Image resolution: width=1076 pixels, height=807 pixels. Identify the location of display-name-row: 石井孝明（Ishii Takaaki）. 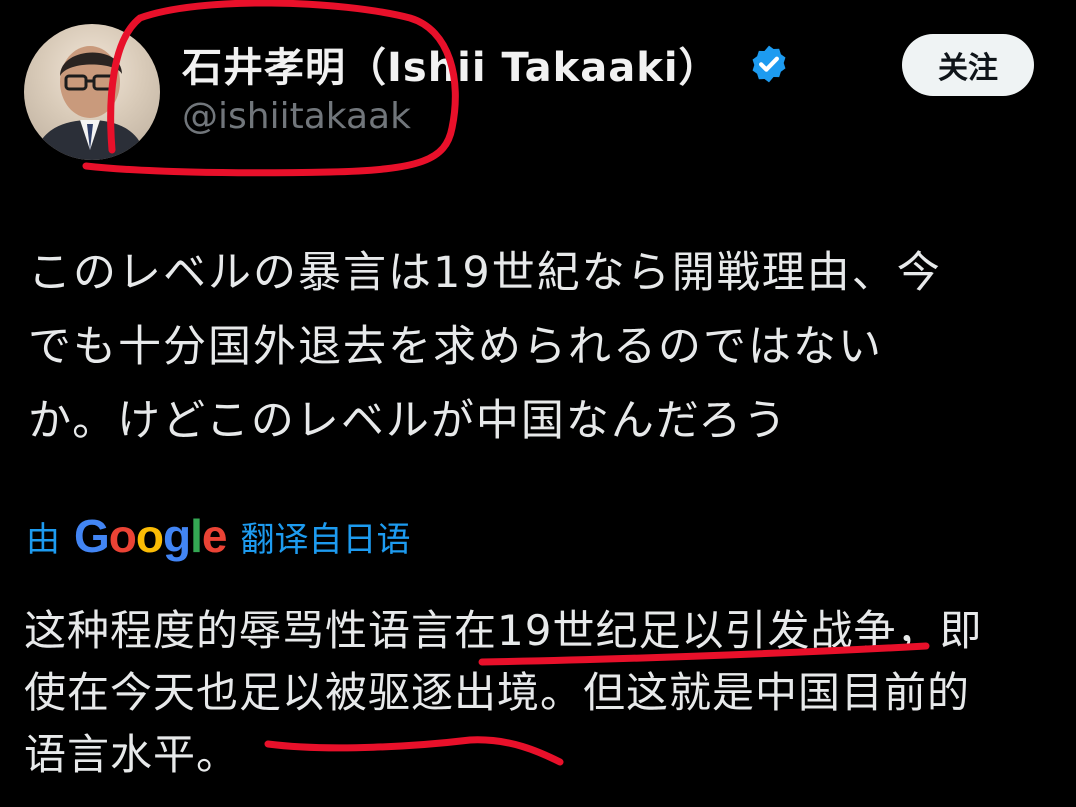
(486, 64).